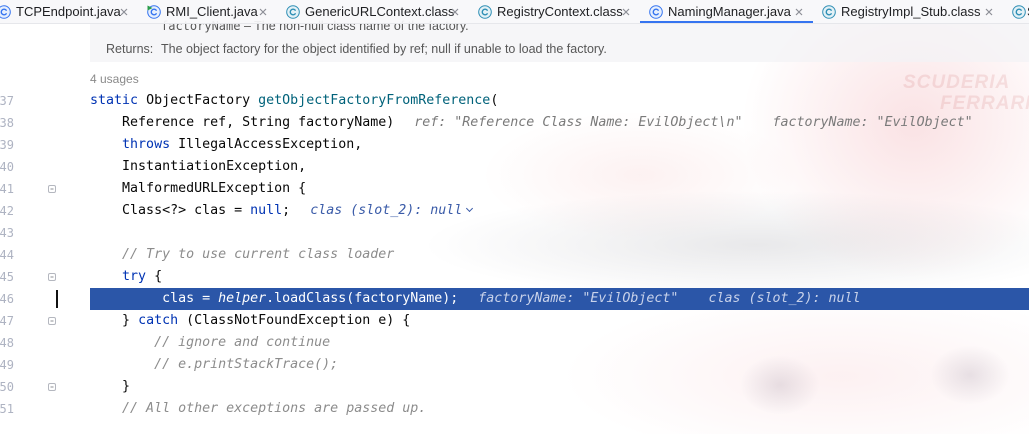 Image resolution: width=1029 pixels, height=434 pixels. I want to click on tab-overflow-file: S, so click(1016, 11).